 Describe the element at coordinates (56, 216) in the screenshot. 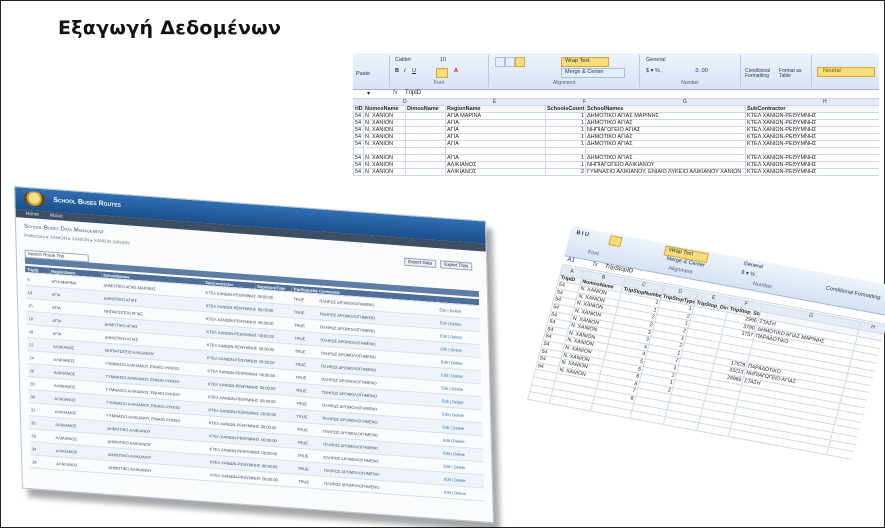

I see `nav-about: About` at that location.